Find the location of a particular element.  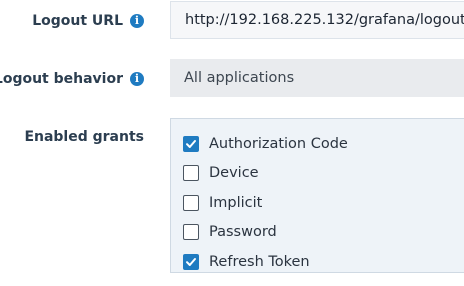

logout-url-label-text: Logout URL is located at coordinates (77, 21).